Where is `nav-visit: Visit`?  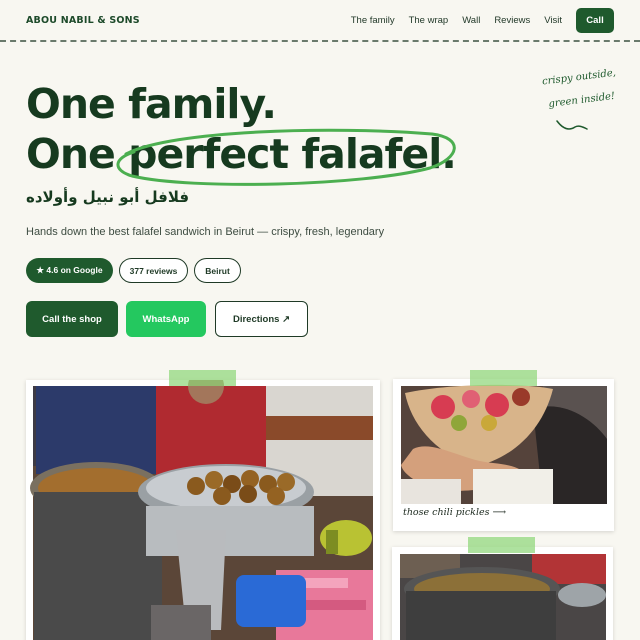
nav-visit: Visit is located at coordinates (553, 20).